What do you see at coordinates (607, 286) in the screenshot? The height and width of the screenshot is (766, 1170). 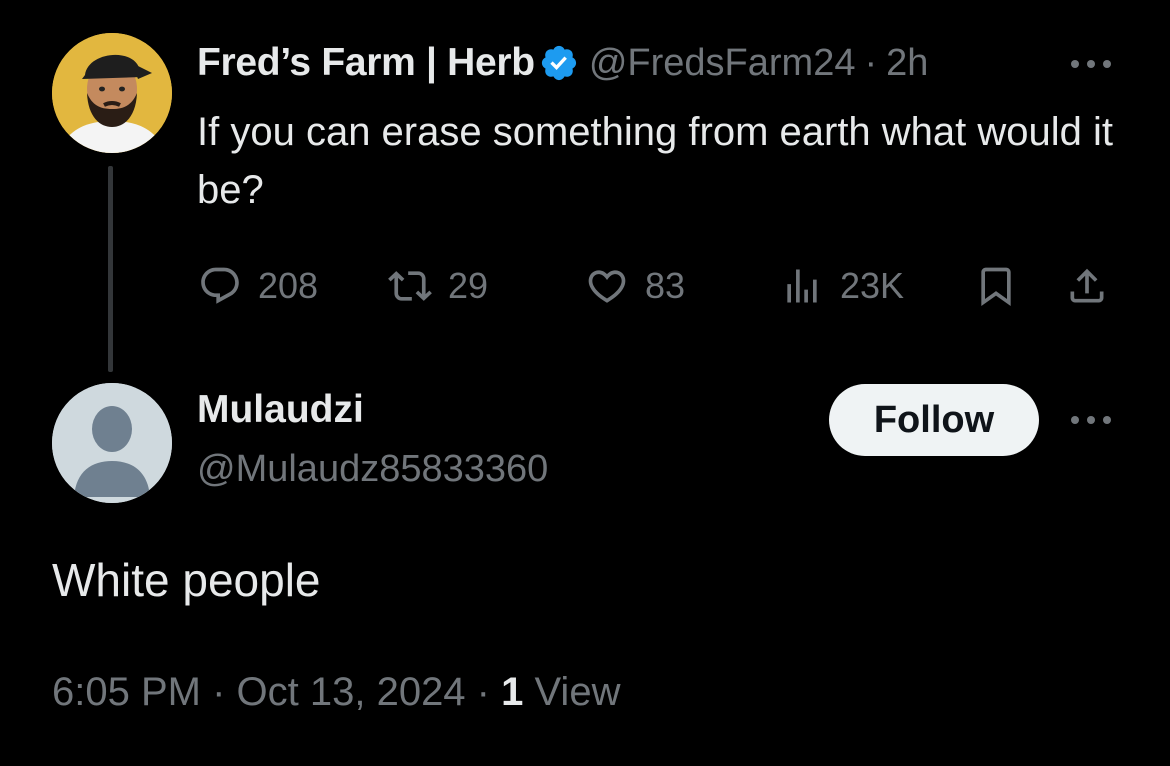 I see `heart-icon` at bounding box center [607, 286].